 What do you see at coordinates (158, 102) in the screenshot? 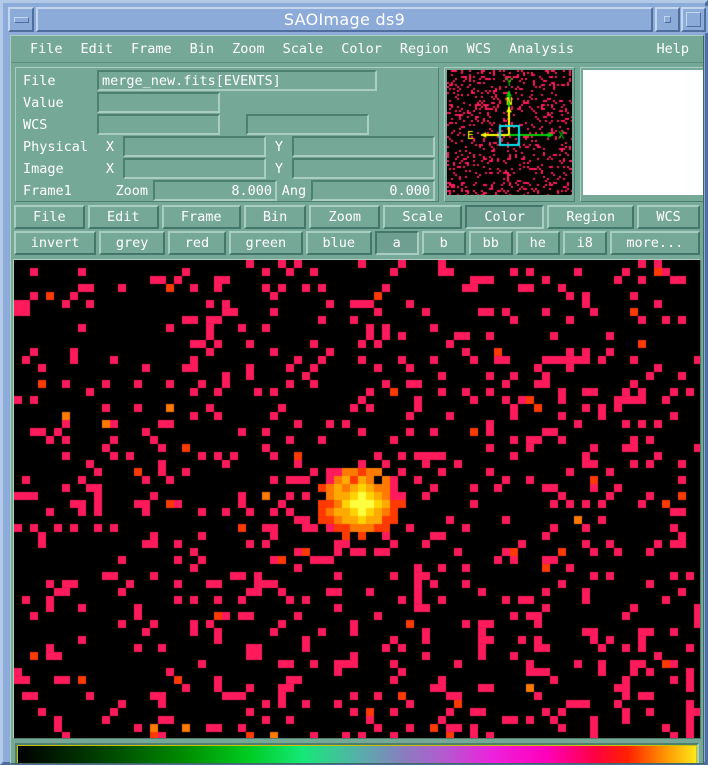
I see `value-field` at bounding box center [158, 102].